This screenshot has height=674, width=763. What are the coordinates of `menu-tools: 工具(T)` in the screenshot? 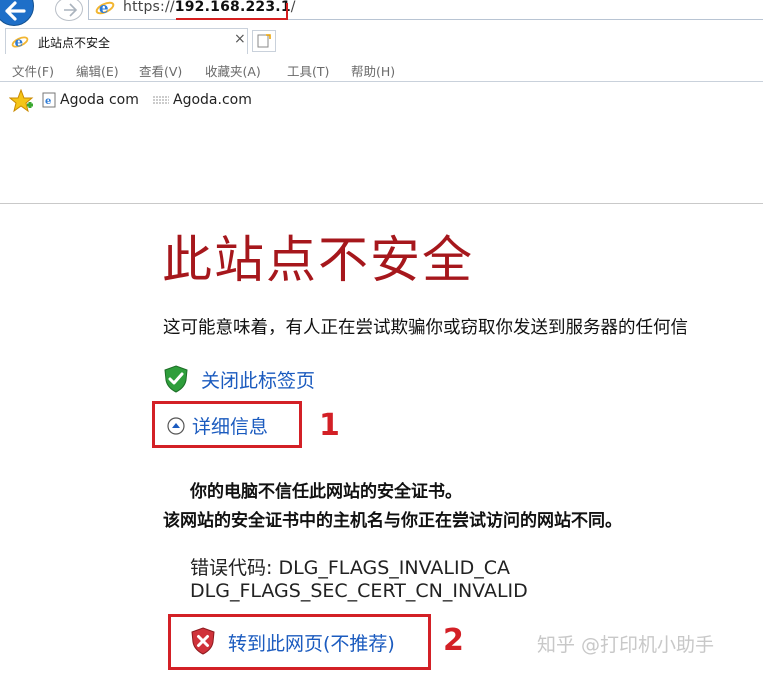 It's located at (308, 70).